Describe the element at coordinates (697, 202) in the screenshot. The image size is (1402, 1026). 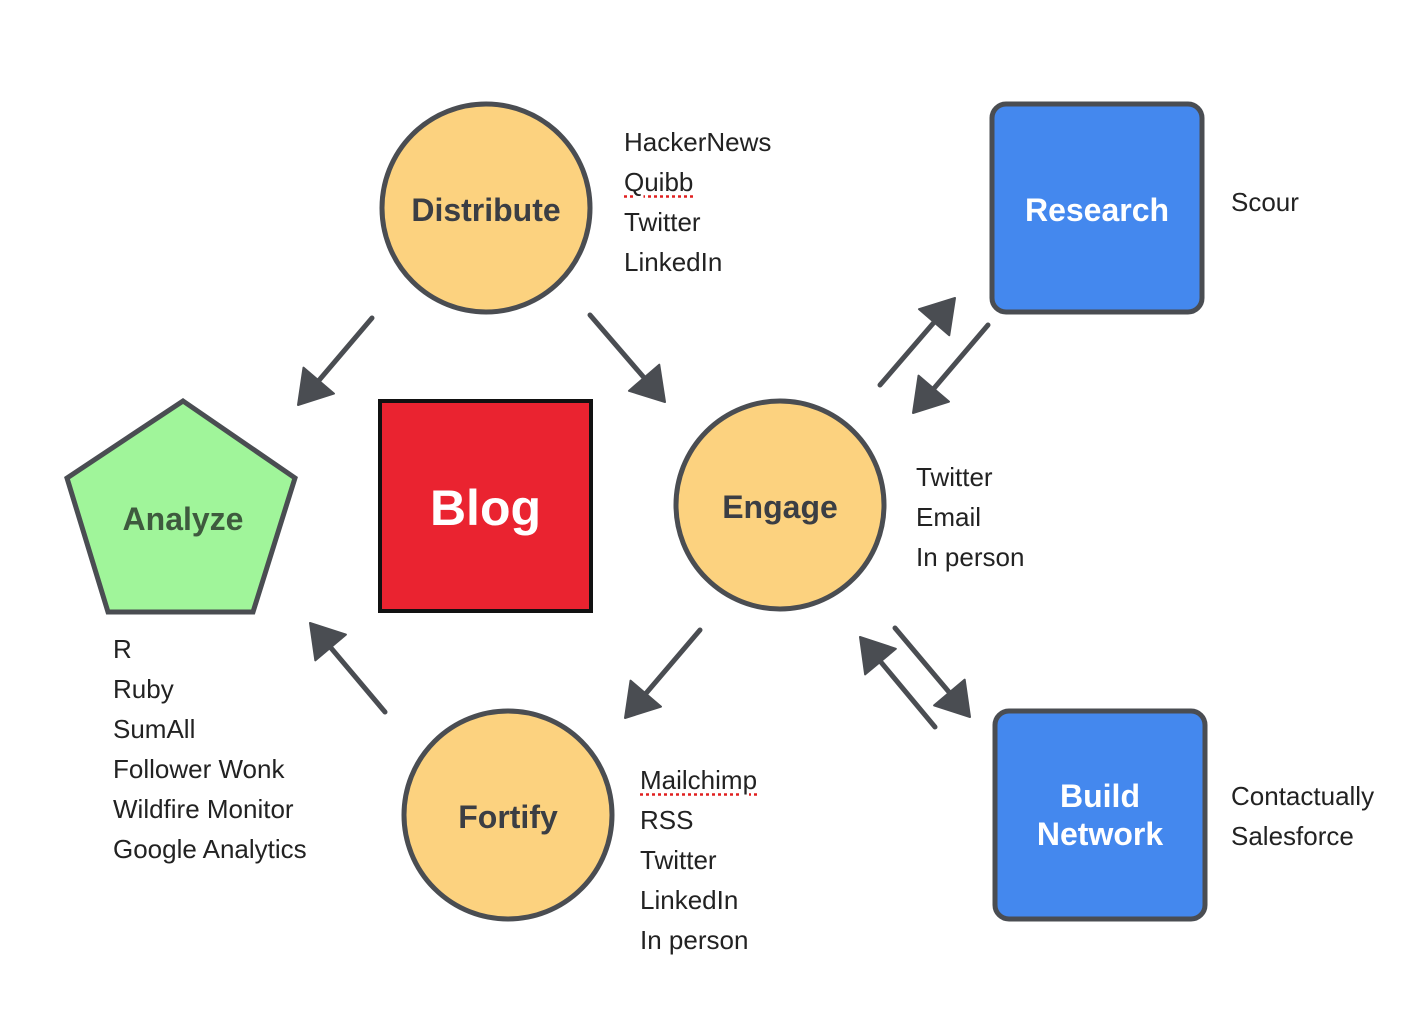
I see `distribute-tools: HackerNews Quibb Twitter LinkedIn` at that location.